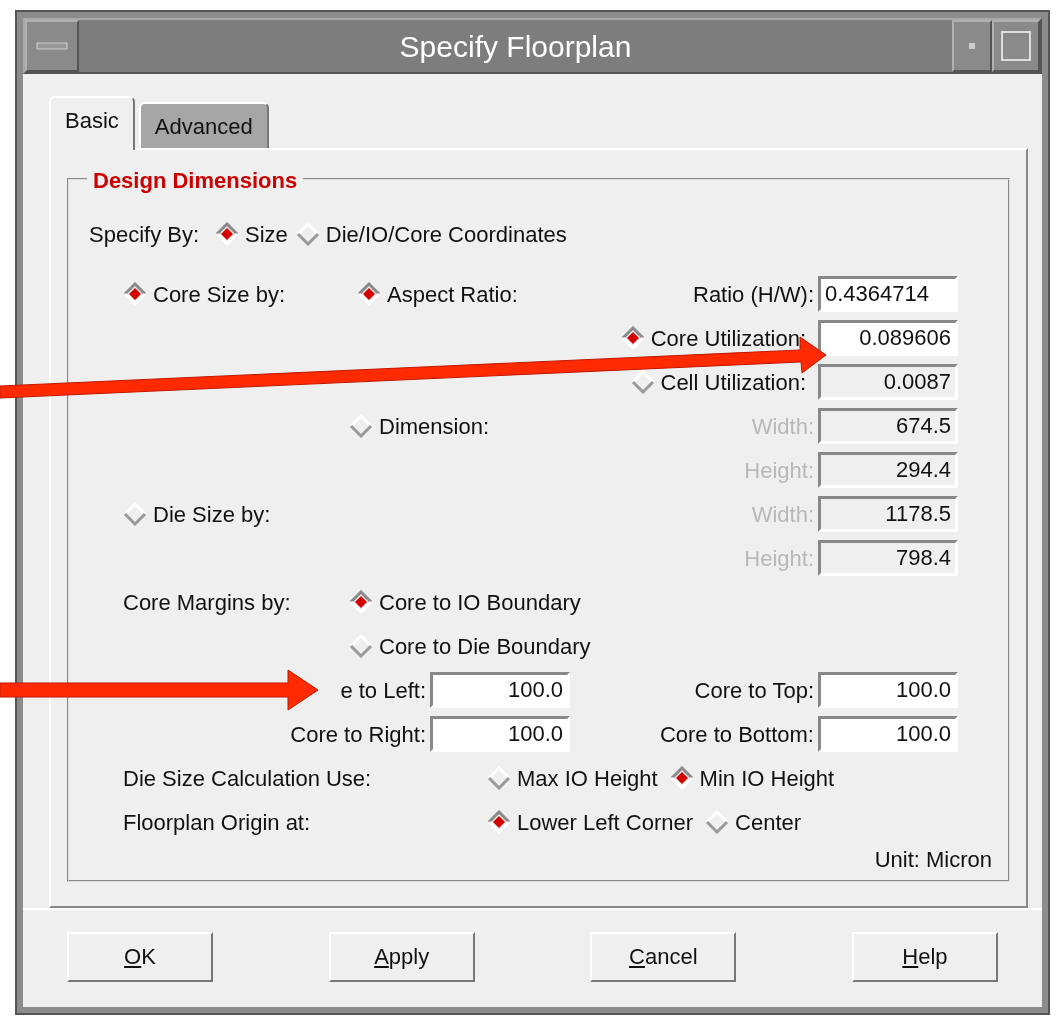 The image size is (1058, 1020). Describe the element at coordinates (728, 338) in the screenshot. I see `radio-label: Core Utilization:` at that location.